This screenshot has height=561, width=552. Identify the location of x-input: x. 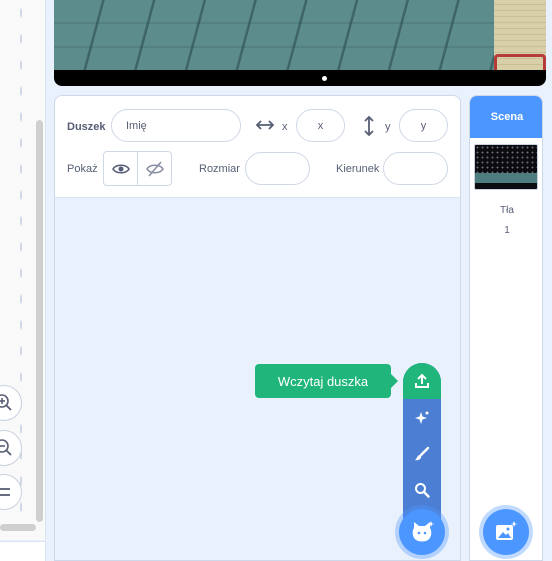
(320, 125).